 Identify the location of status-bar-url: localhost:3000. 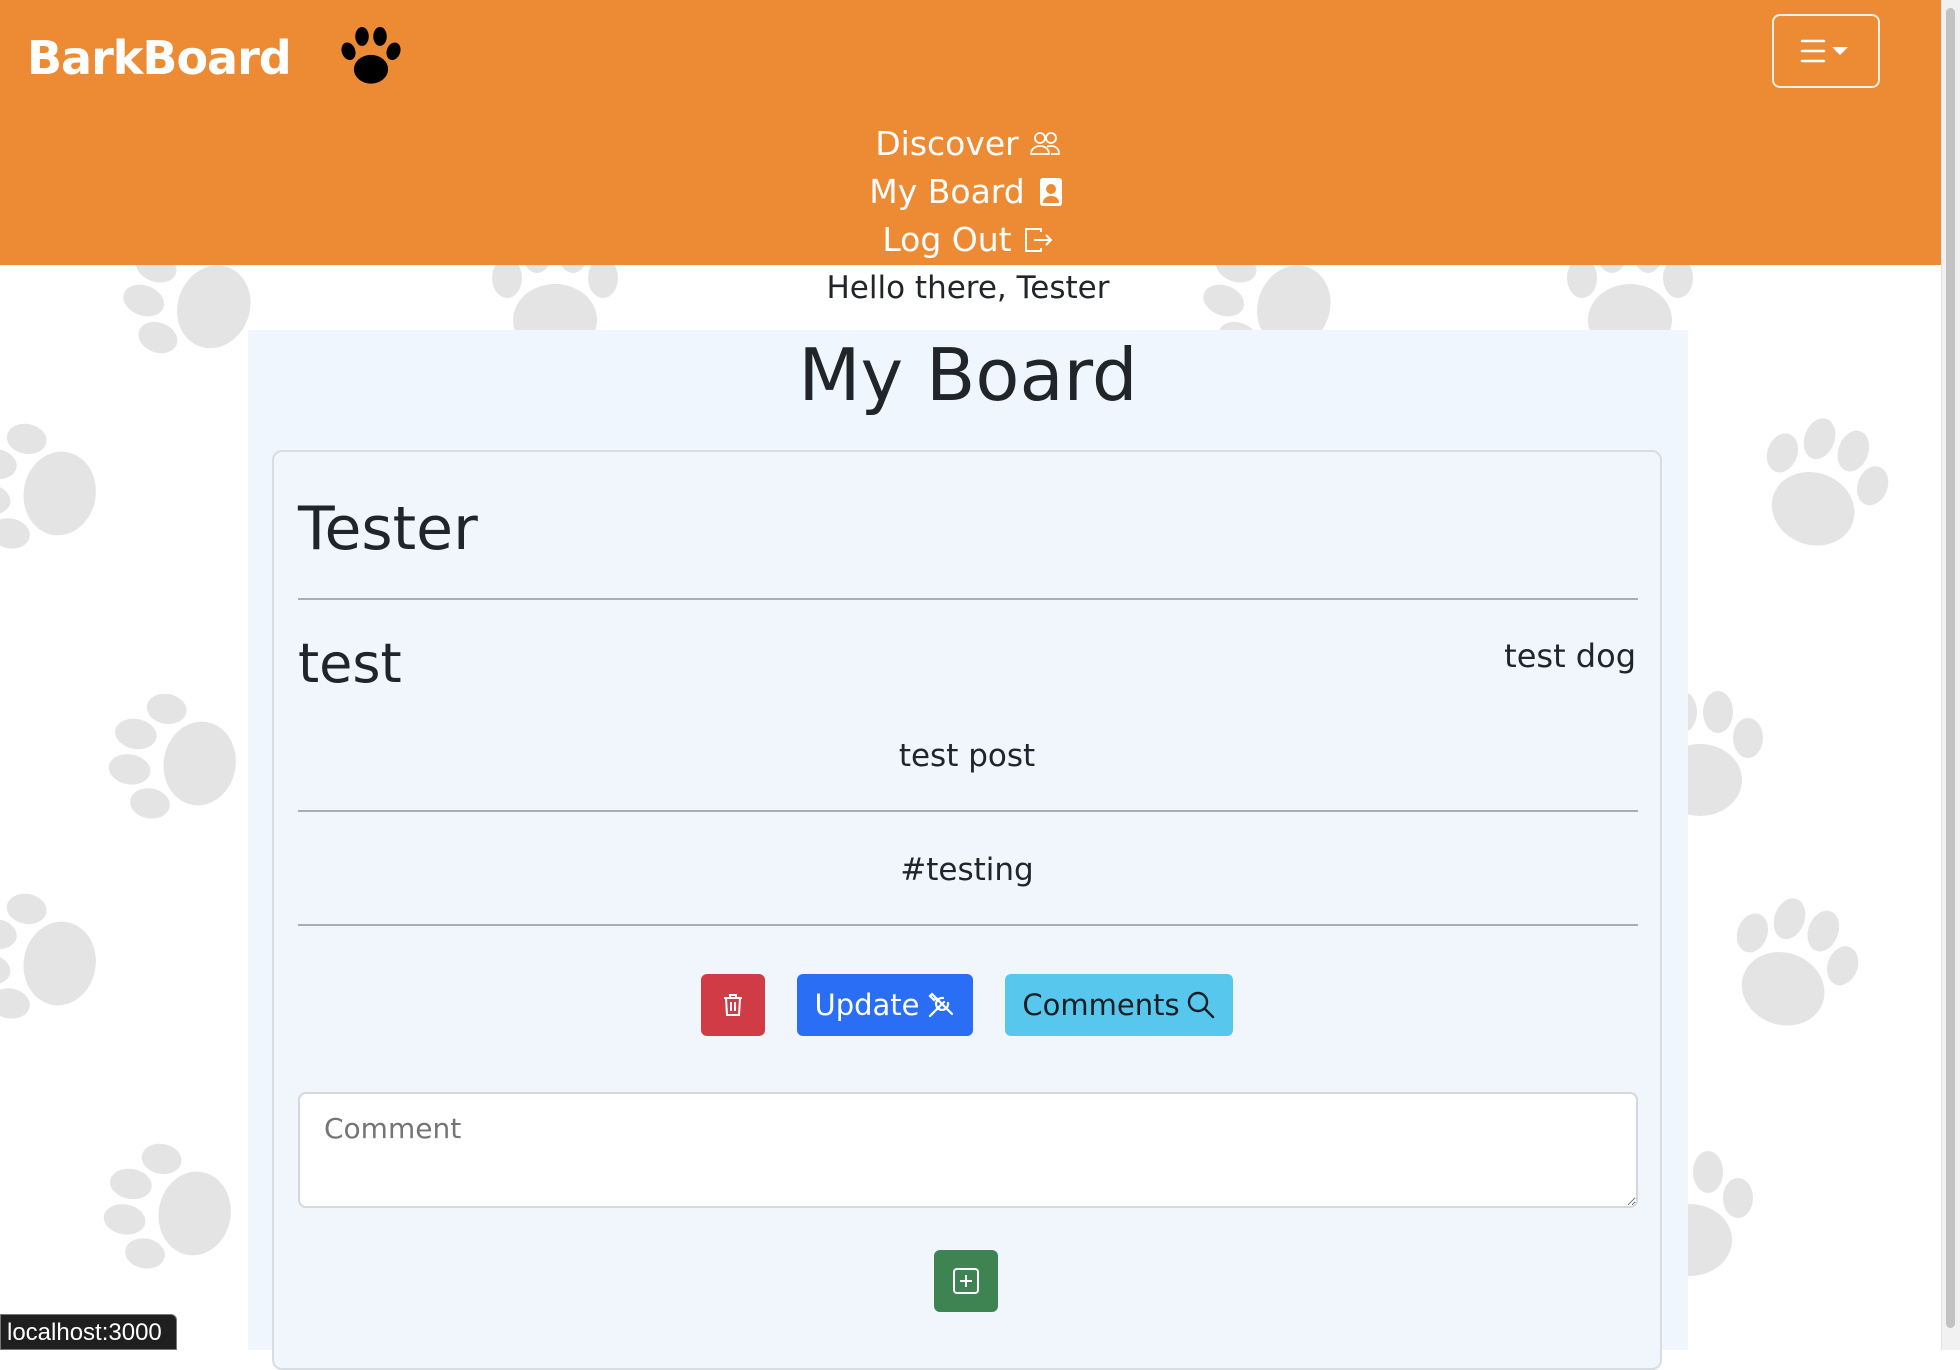
(88, 1332).